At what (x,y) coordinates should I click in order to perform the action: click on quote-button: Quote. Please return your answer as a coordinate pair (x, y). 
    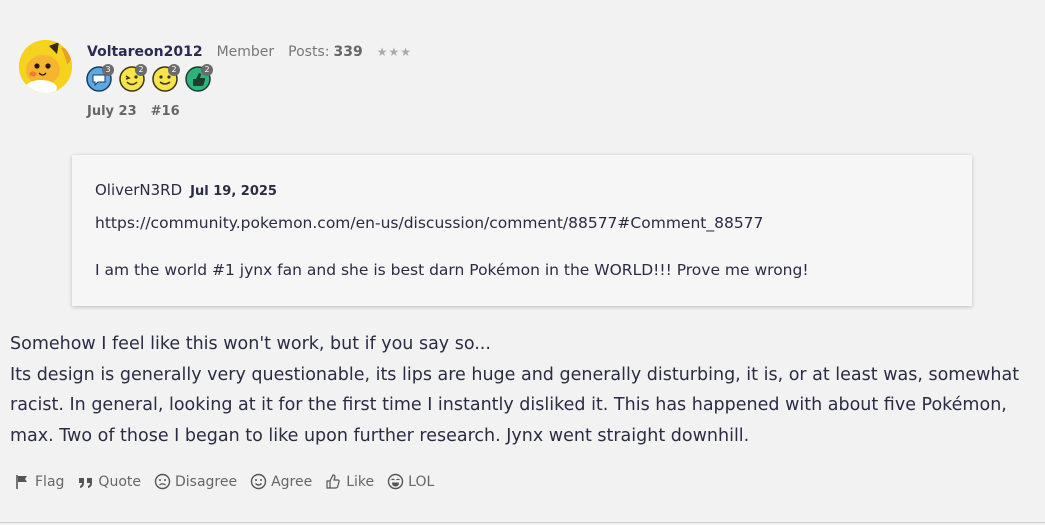
    Looking at the image, I should click on (109, 481).